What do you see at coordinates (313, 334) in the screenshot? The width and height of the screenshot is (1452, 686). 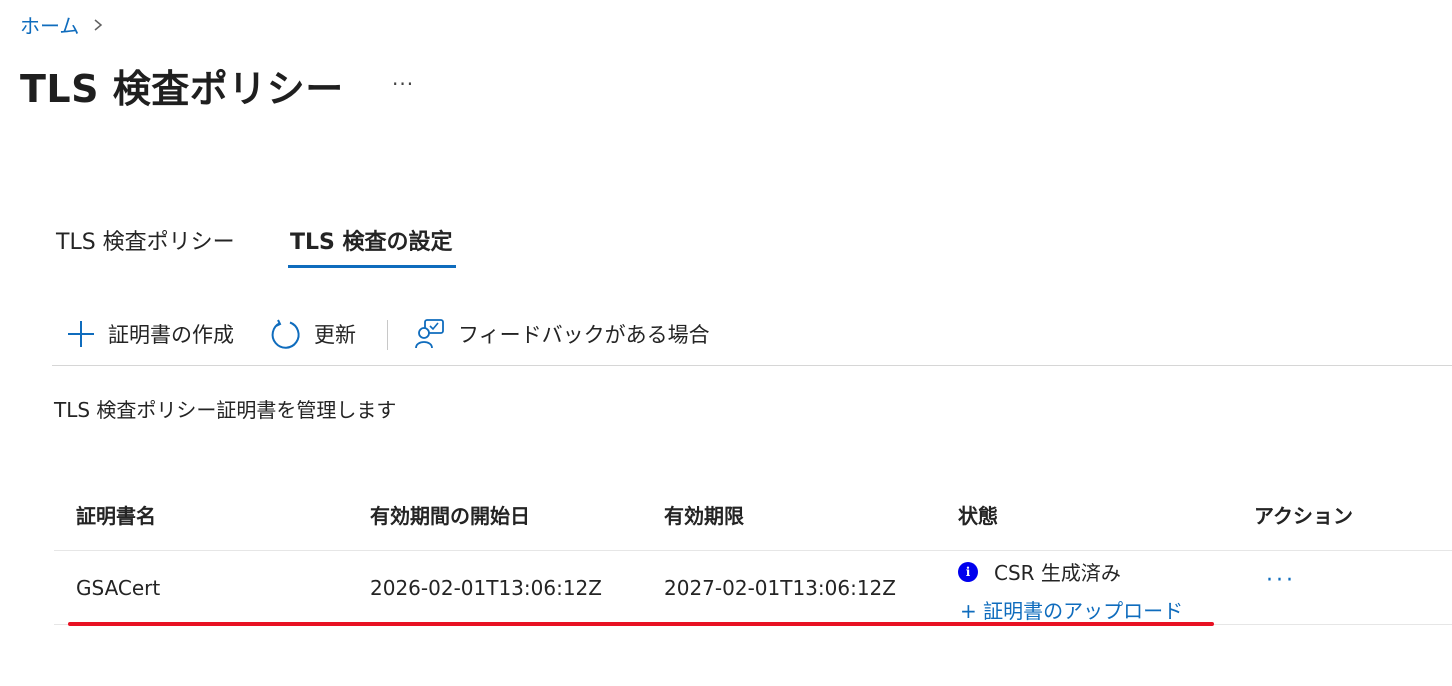 I see `refresh-button: 更新` at bounding box center [313, 334].